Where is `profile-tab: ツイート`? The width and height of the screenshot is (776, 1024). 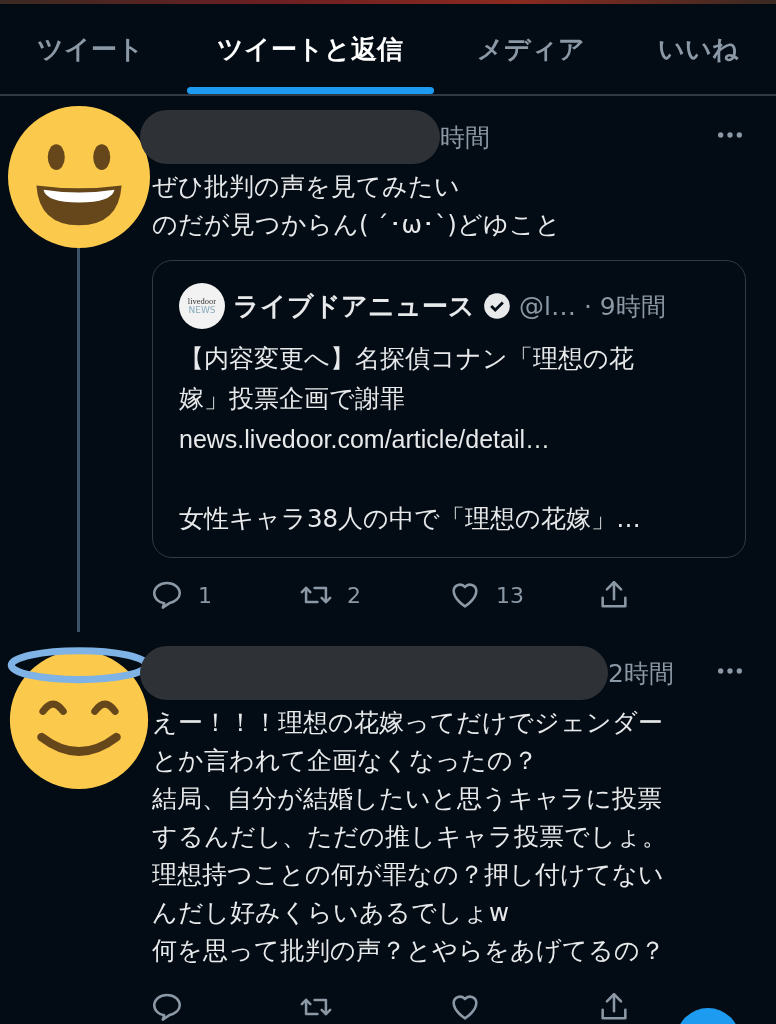 profile-tab: ツイート is located at coordinates (90, 49).